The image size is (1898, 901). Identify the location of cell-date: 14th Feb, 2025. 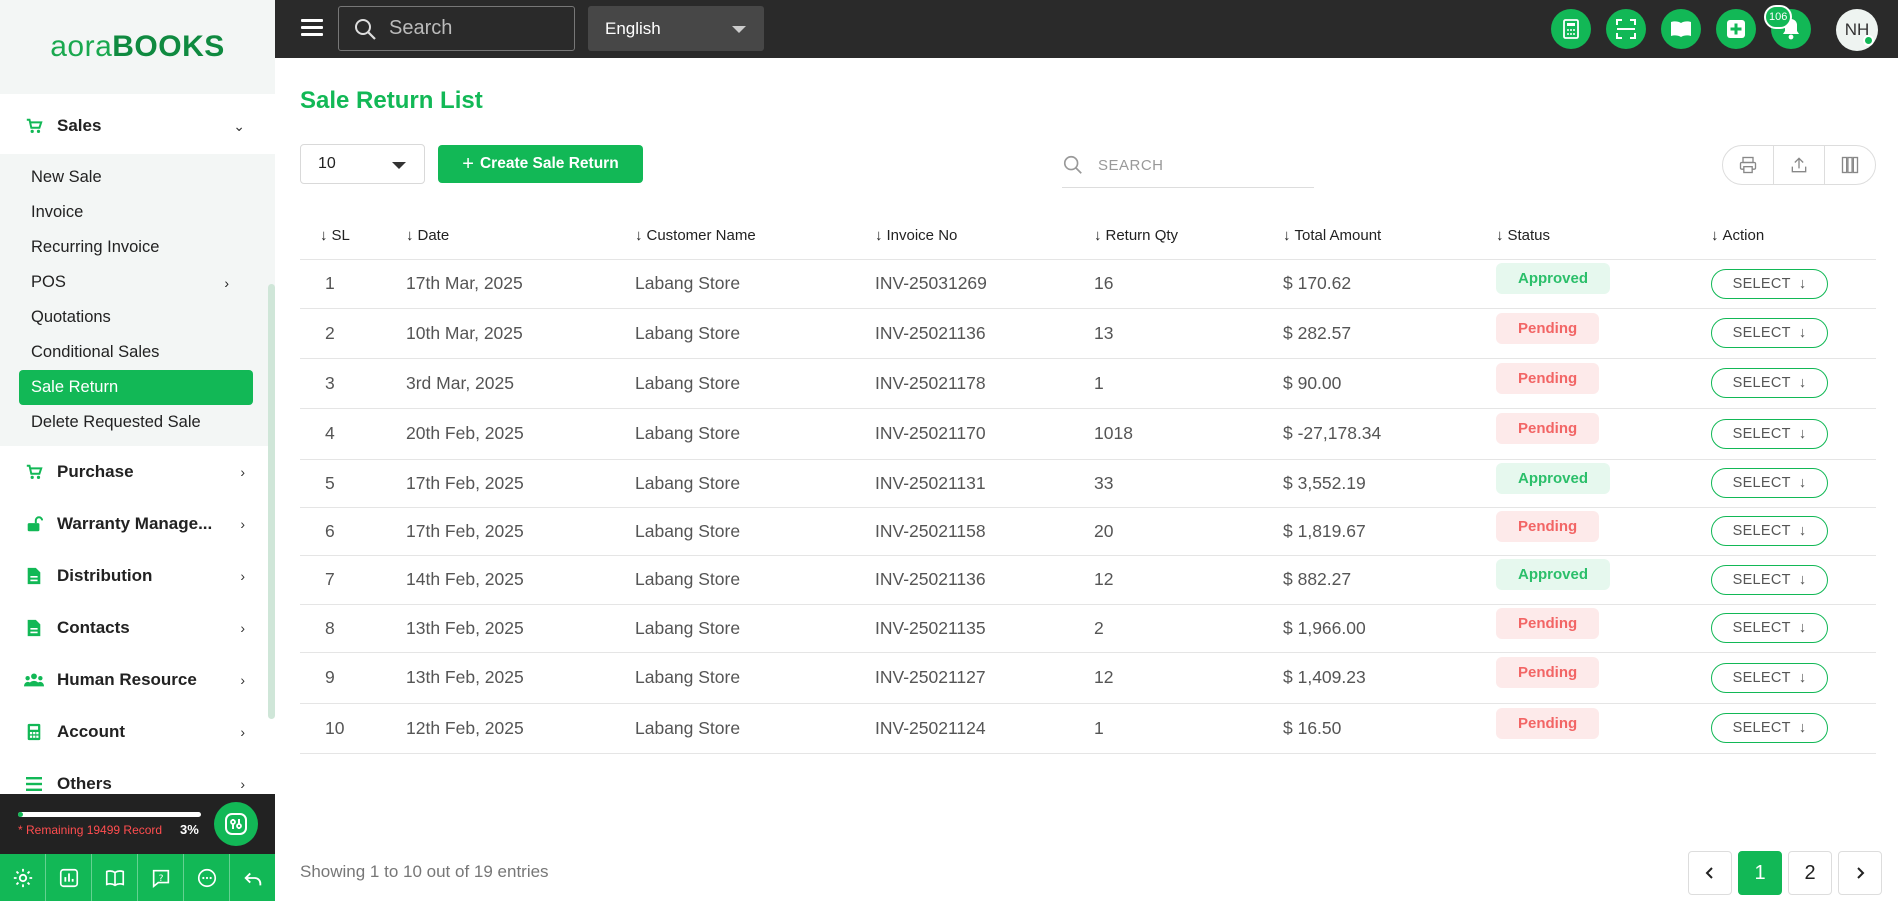
(520, 580).